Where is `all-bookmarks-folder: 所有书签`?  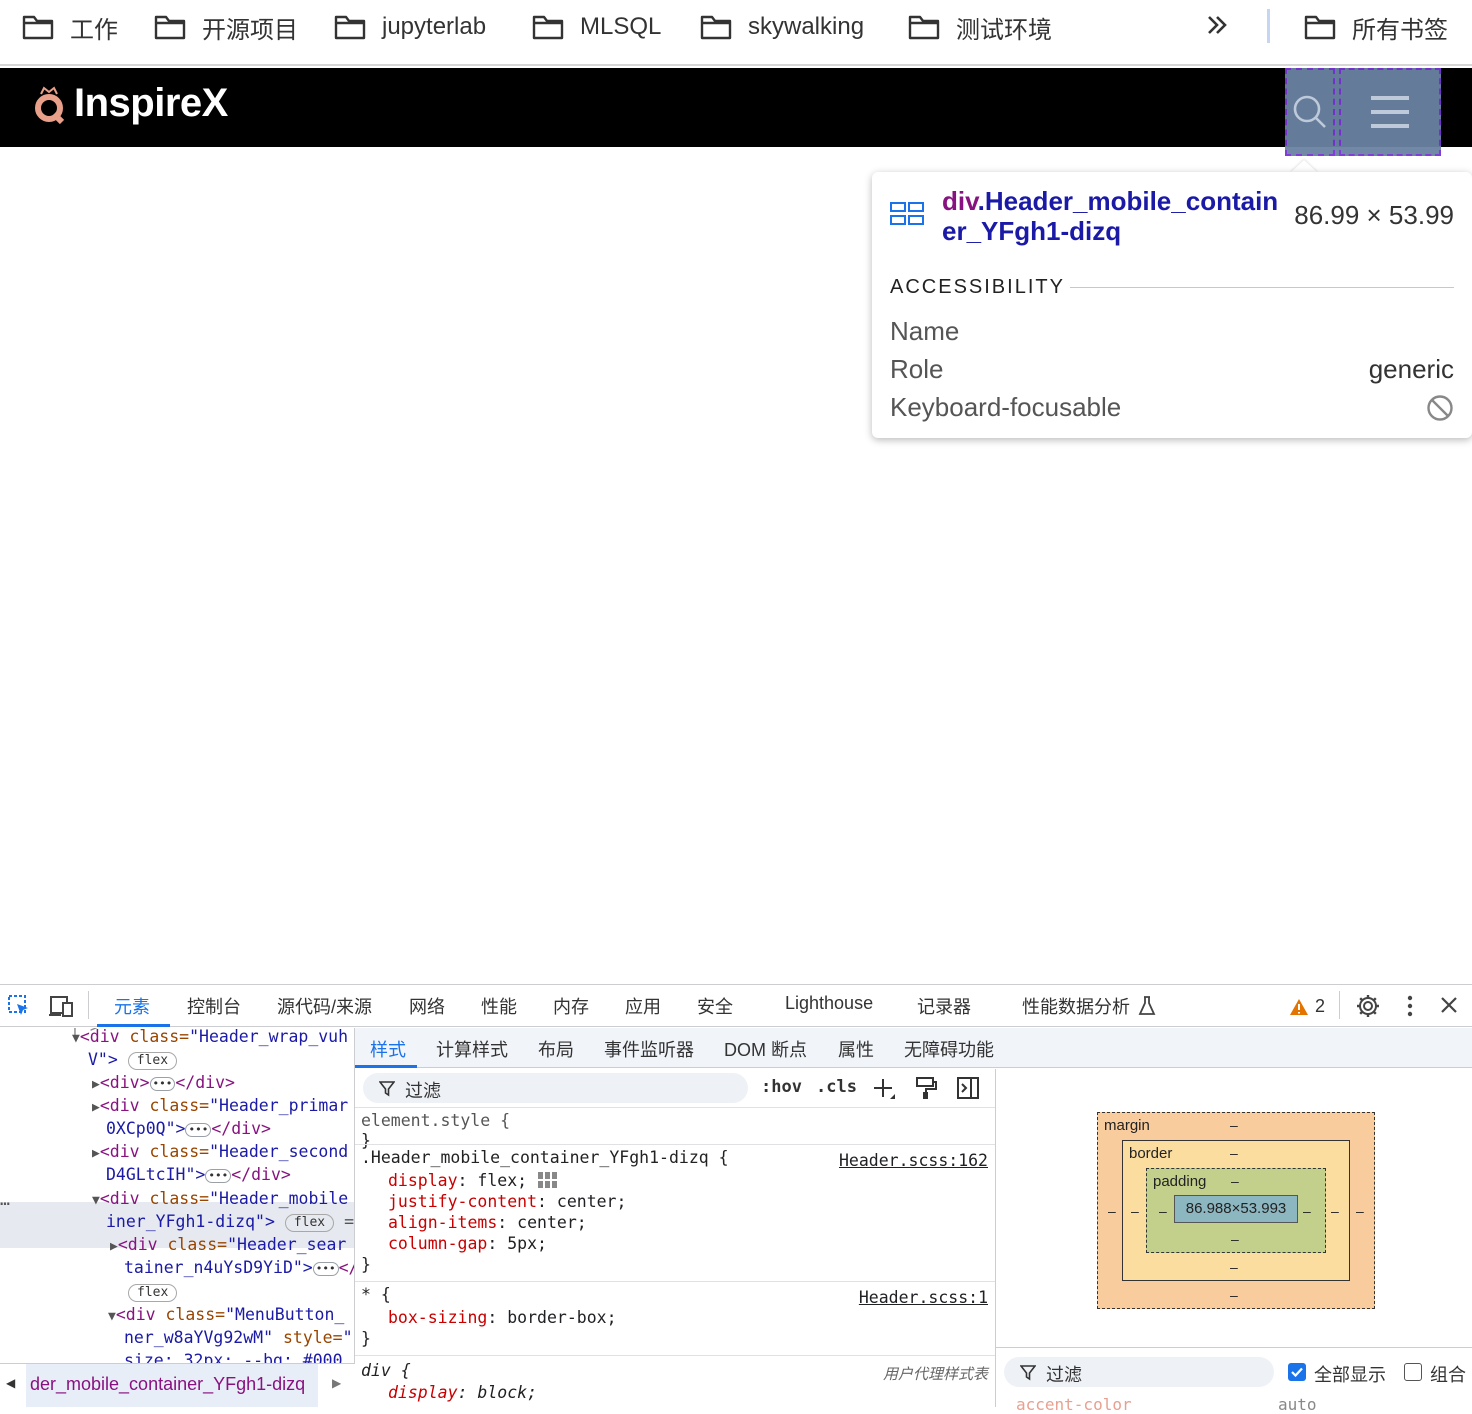
all-bookmarks-folder: 所有书签 is located at coordinates (1376, 27).